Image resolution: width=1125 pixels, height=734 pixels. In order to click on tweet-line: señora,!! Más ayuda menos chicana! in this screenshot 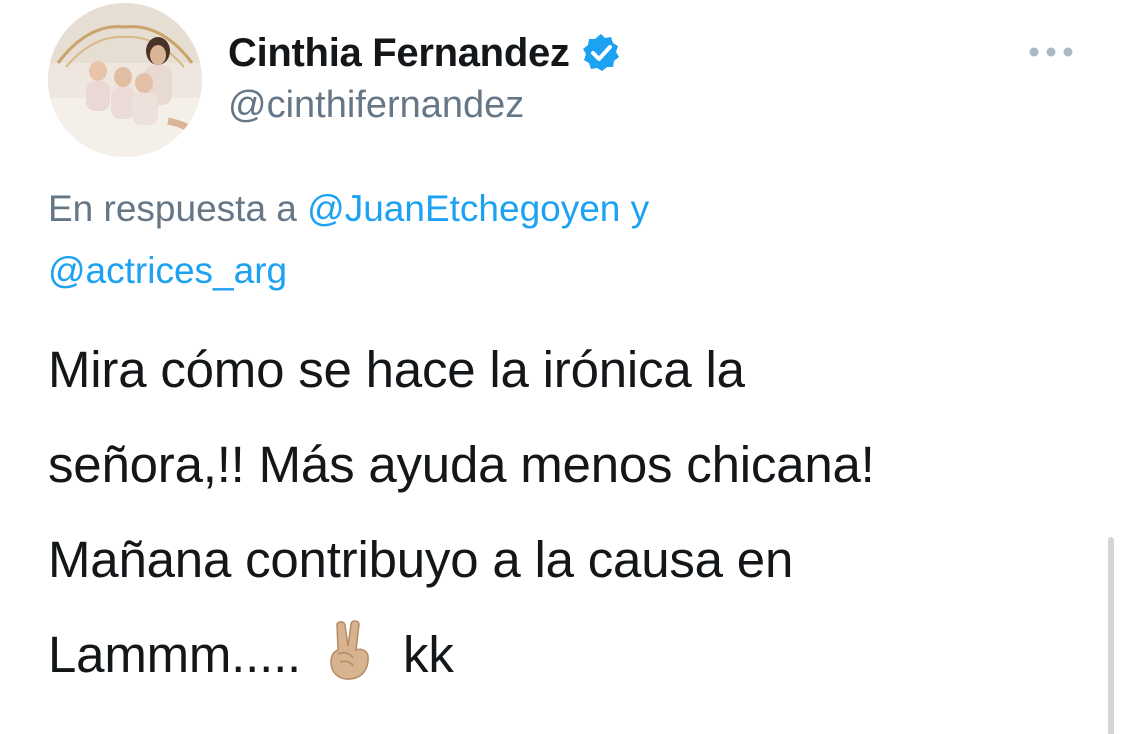, I will do `click(461, 464)`.